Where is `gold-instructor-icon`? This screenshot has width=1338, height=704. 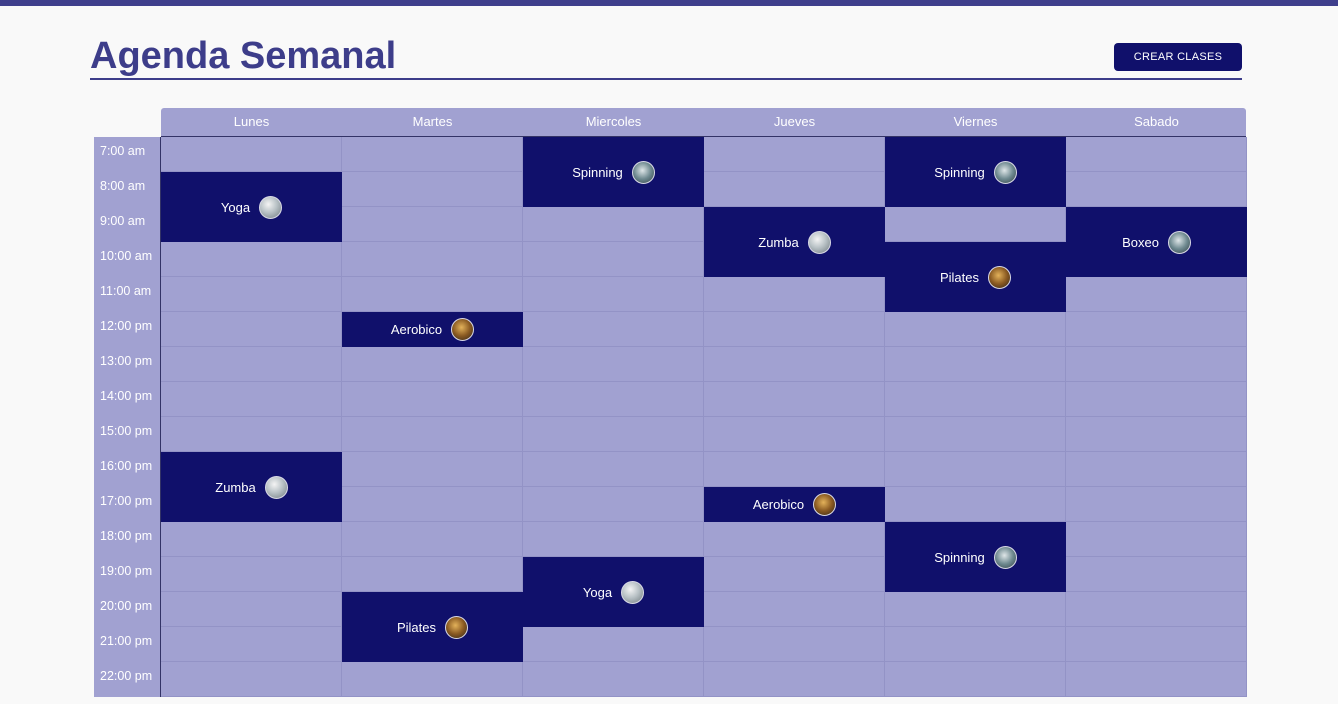
gold-instructor-icon is located at coordinates (1000, 277).